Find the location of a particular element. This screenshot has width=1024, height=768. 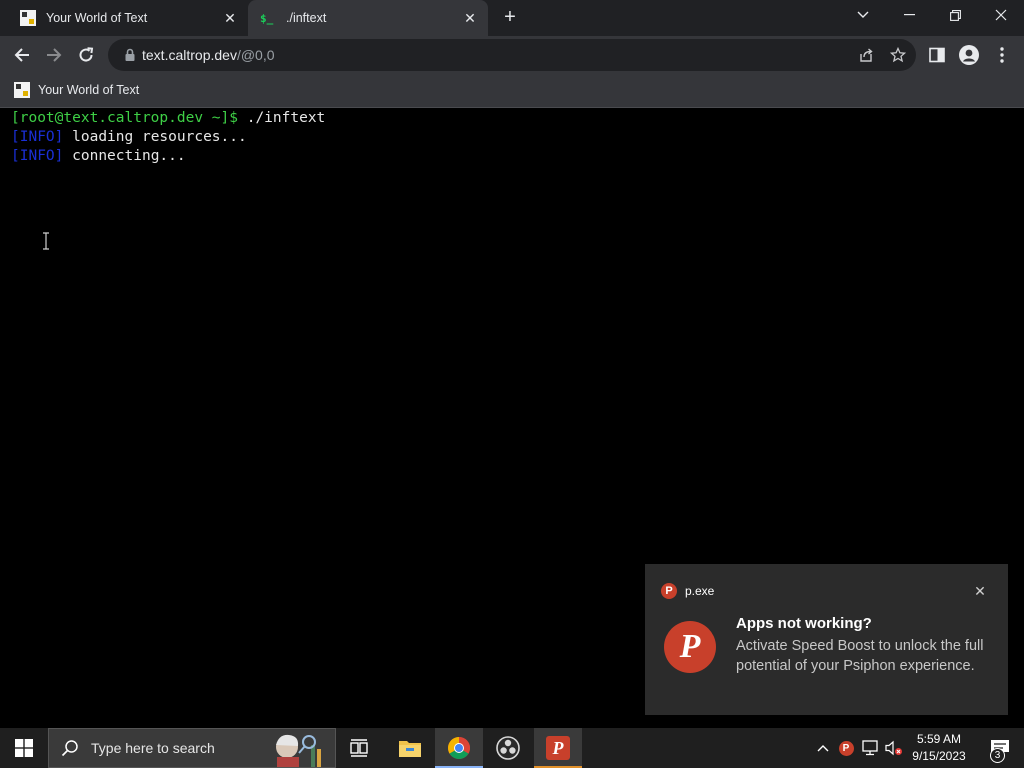

clock-date: 9/15/2023 is located at coordinates (939, 756).